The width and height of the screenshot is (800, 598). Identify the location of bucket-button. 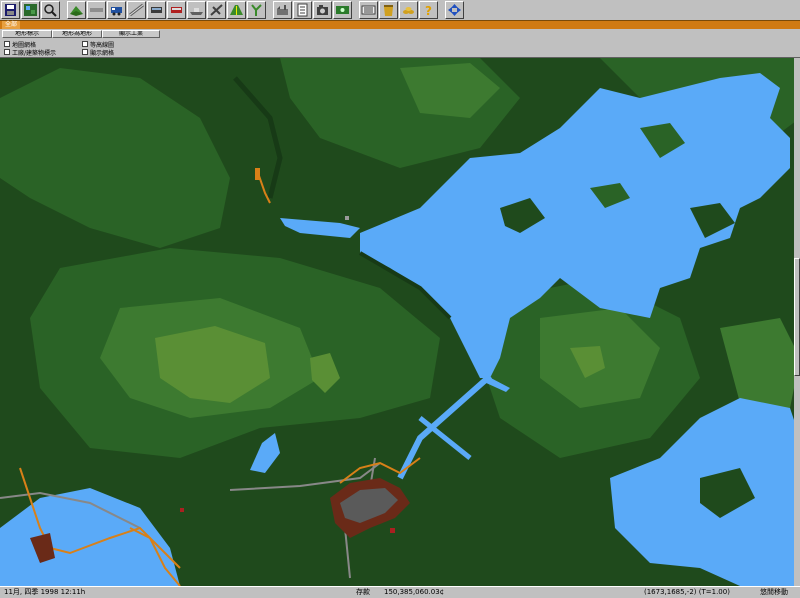
(388, 10).